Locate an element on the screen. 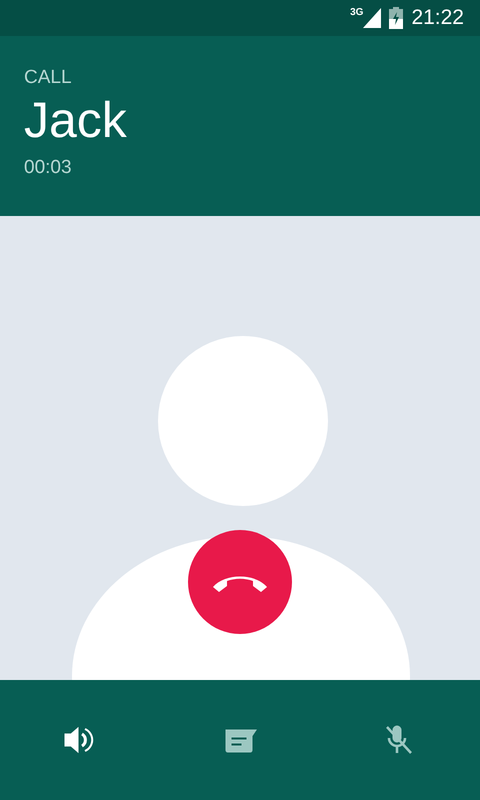 This screenshot has height=800, width=480. call-label: CALL is located at coordinates (48, 78).